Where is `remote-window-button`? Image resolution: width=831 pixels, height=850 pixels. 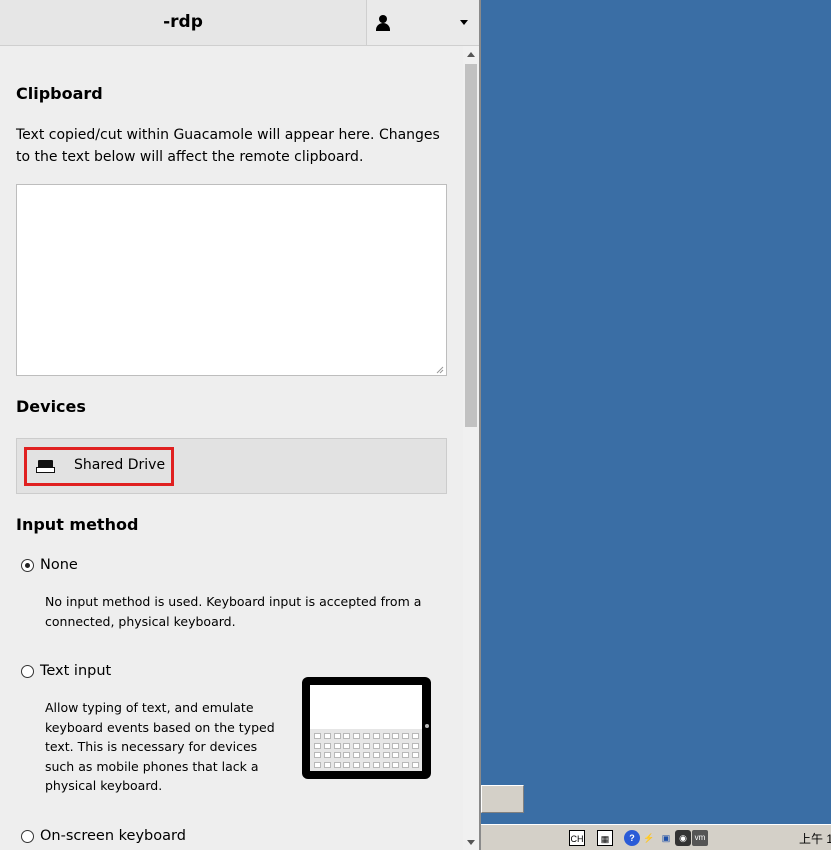 remote-window-button is located at coordinates (502, 799).